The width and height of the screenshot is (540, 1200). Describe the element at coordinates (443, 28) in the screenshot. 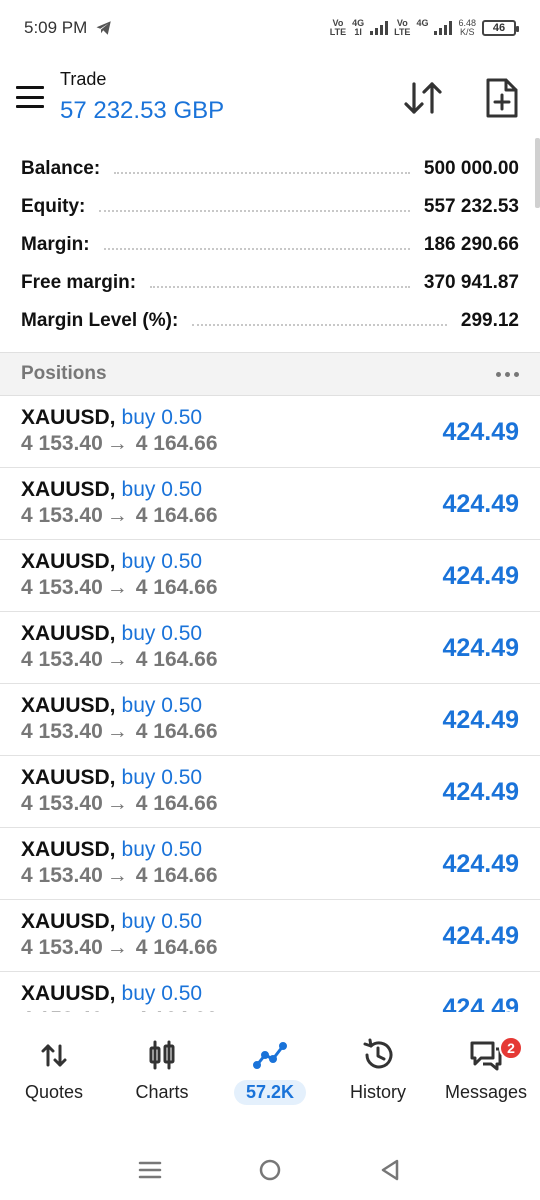

I see `signal-2-icon` at that location.